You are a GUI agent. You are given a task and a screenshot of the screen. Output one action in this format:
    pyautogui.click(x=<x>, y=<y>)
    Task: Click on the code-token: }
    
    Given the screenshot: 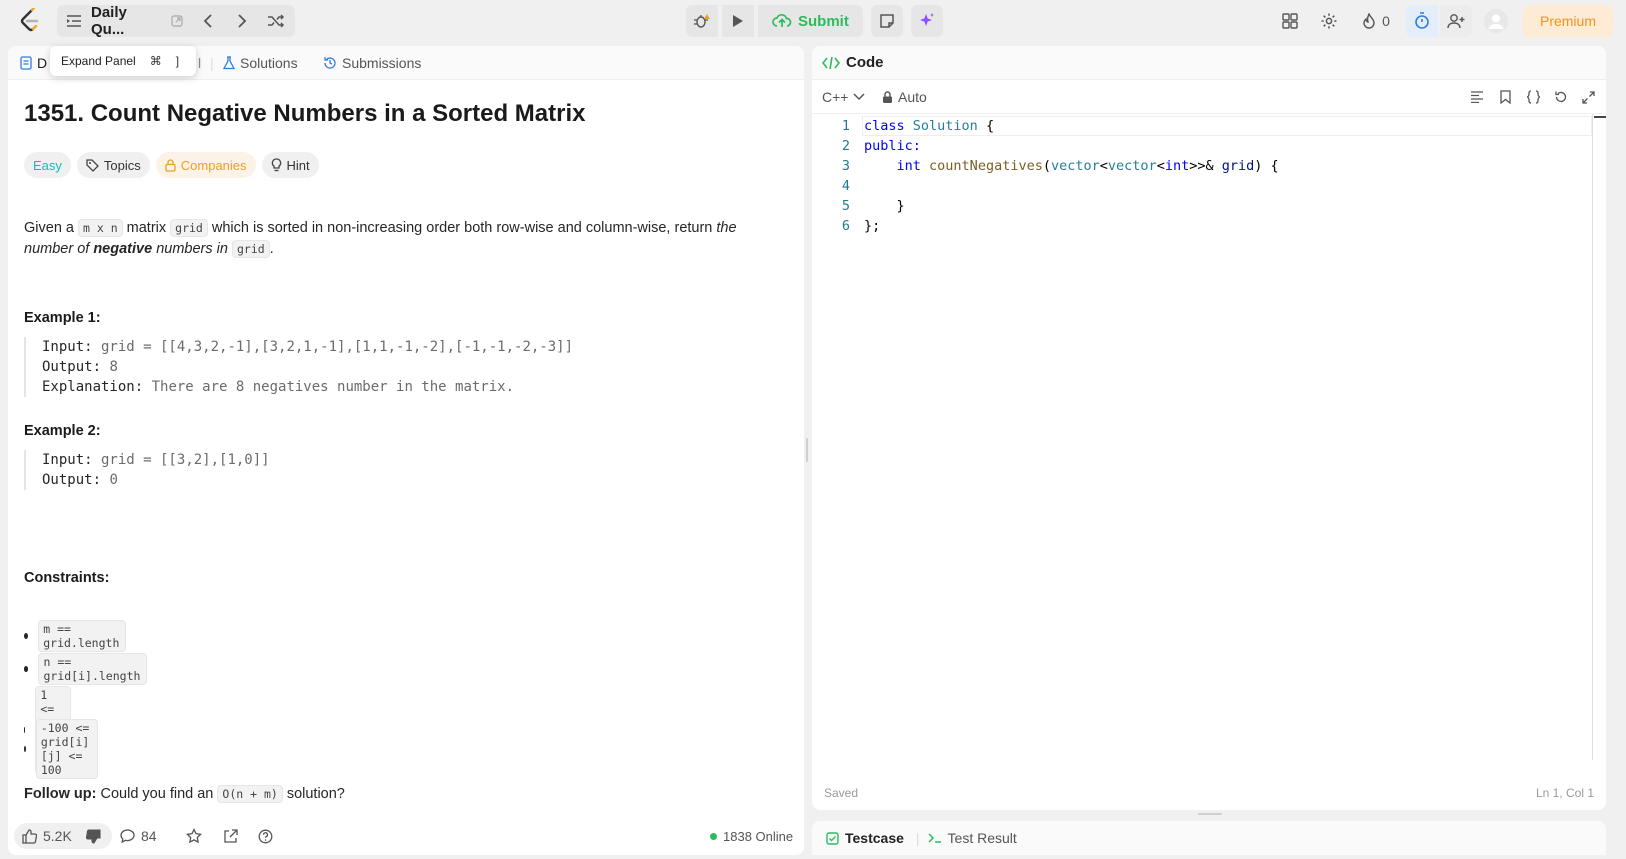 What is the action you would take?
    pyautogui.click(x=900, y=206)
    